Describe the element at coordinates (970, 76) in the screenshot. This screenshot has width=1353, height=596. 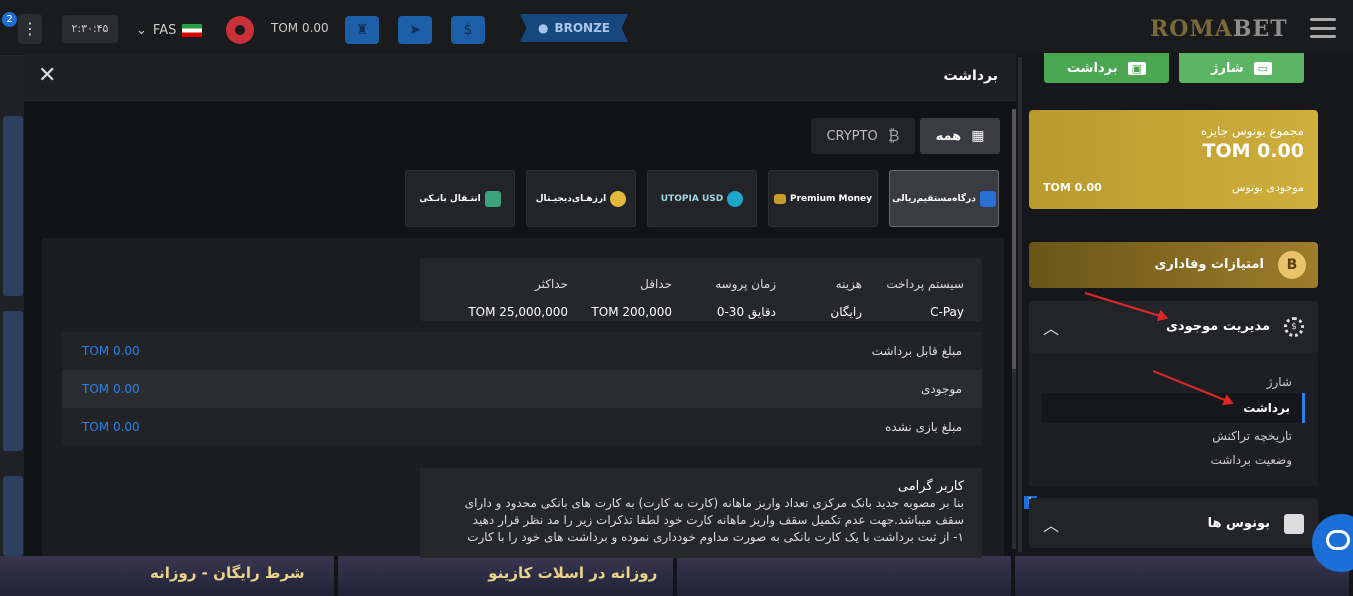
I see `modal-title: برداشت` at that location.